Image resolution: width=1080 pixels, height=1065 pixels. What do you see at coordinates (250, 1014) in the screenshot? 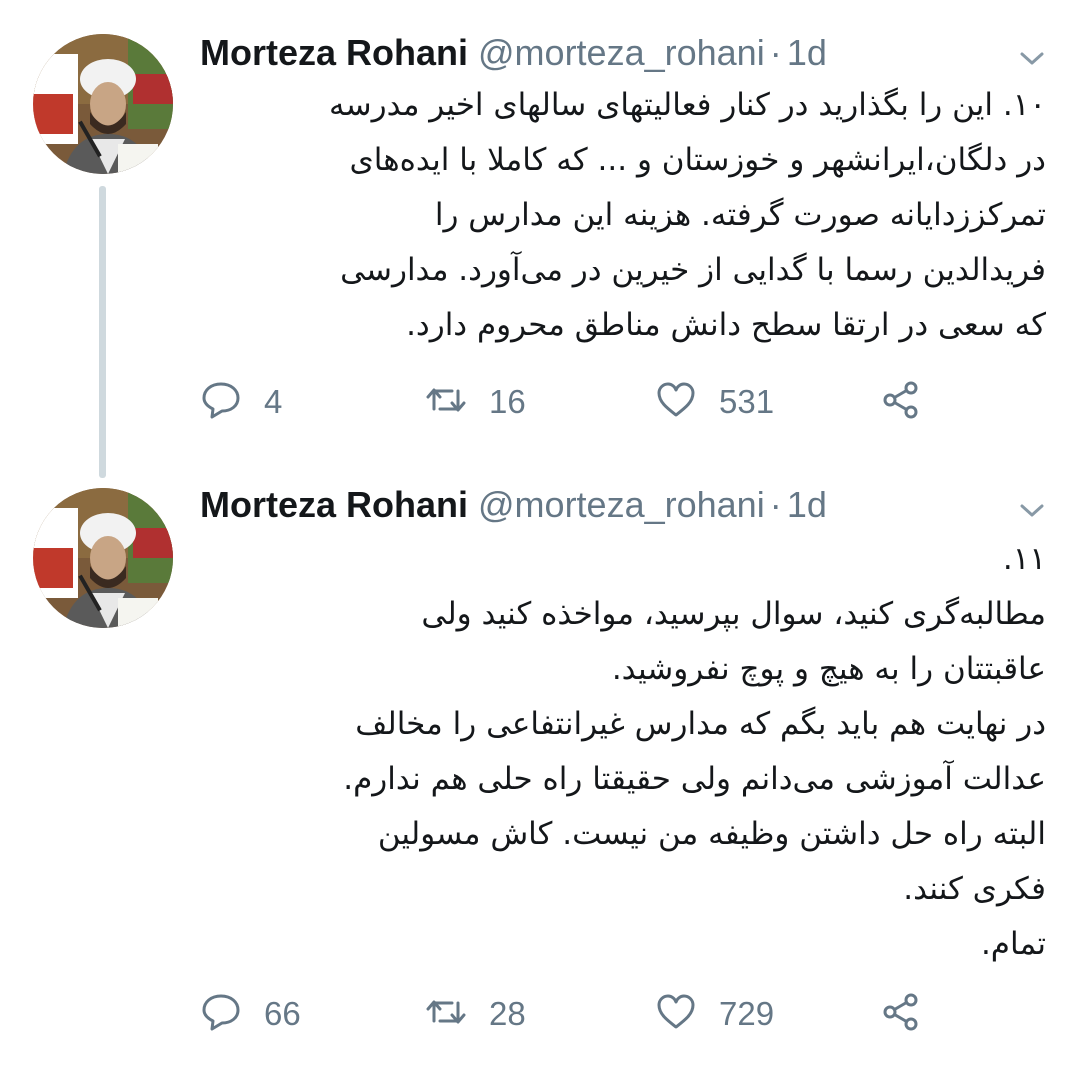
I see `reply-button: 66` at bounding box center [250, 1014].